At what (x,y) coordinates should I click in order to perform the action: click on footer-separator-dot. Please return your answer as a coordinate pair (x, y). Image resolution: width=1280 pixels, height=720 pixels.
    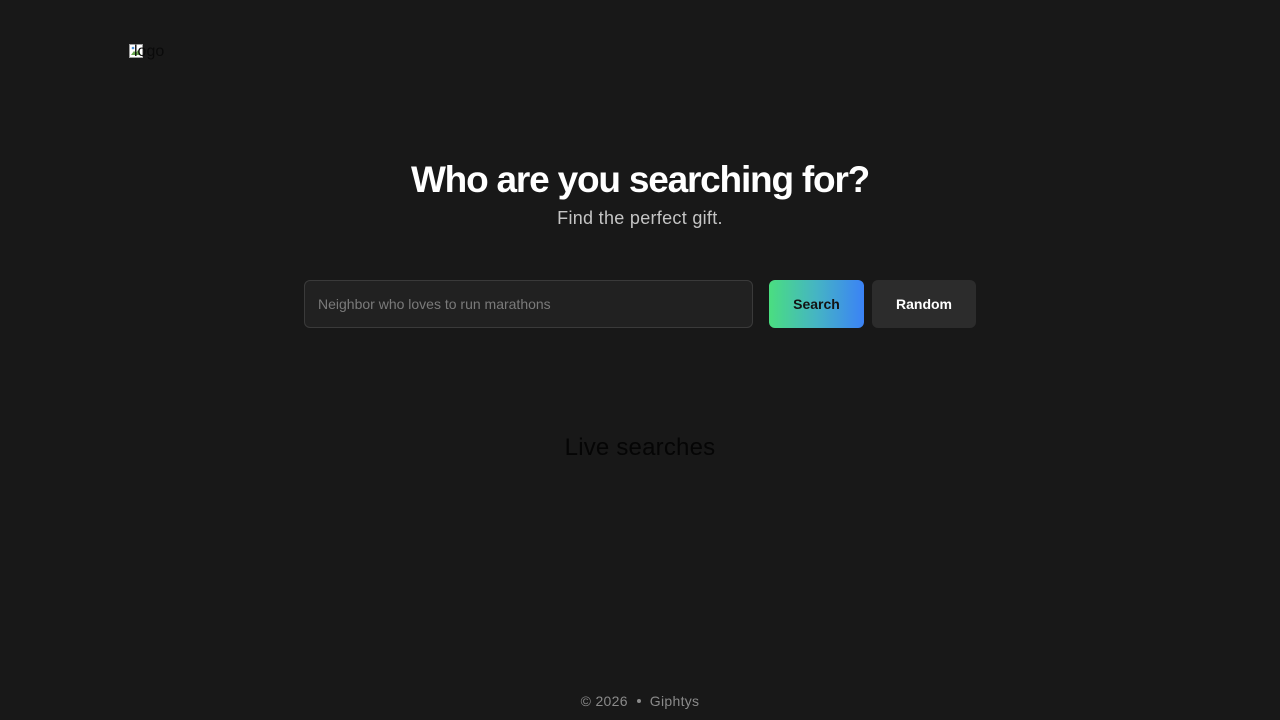
    Looking at the image, I should click on (638, 701).